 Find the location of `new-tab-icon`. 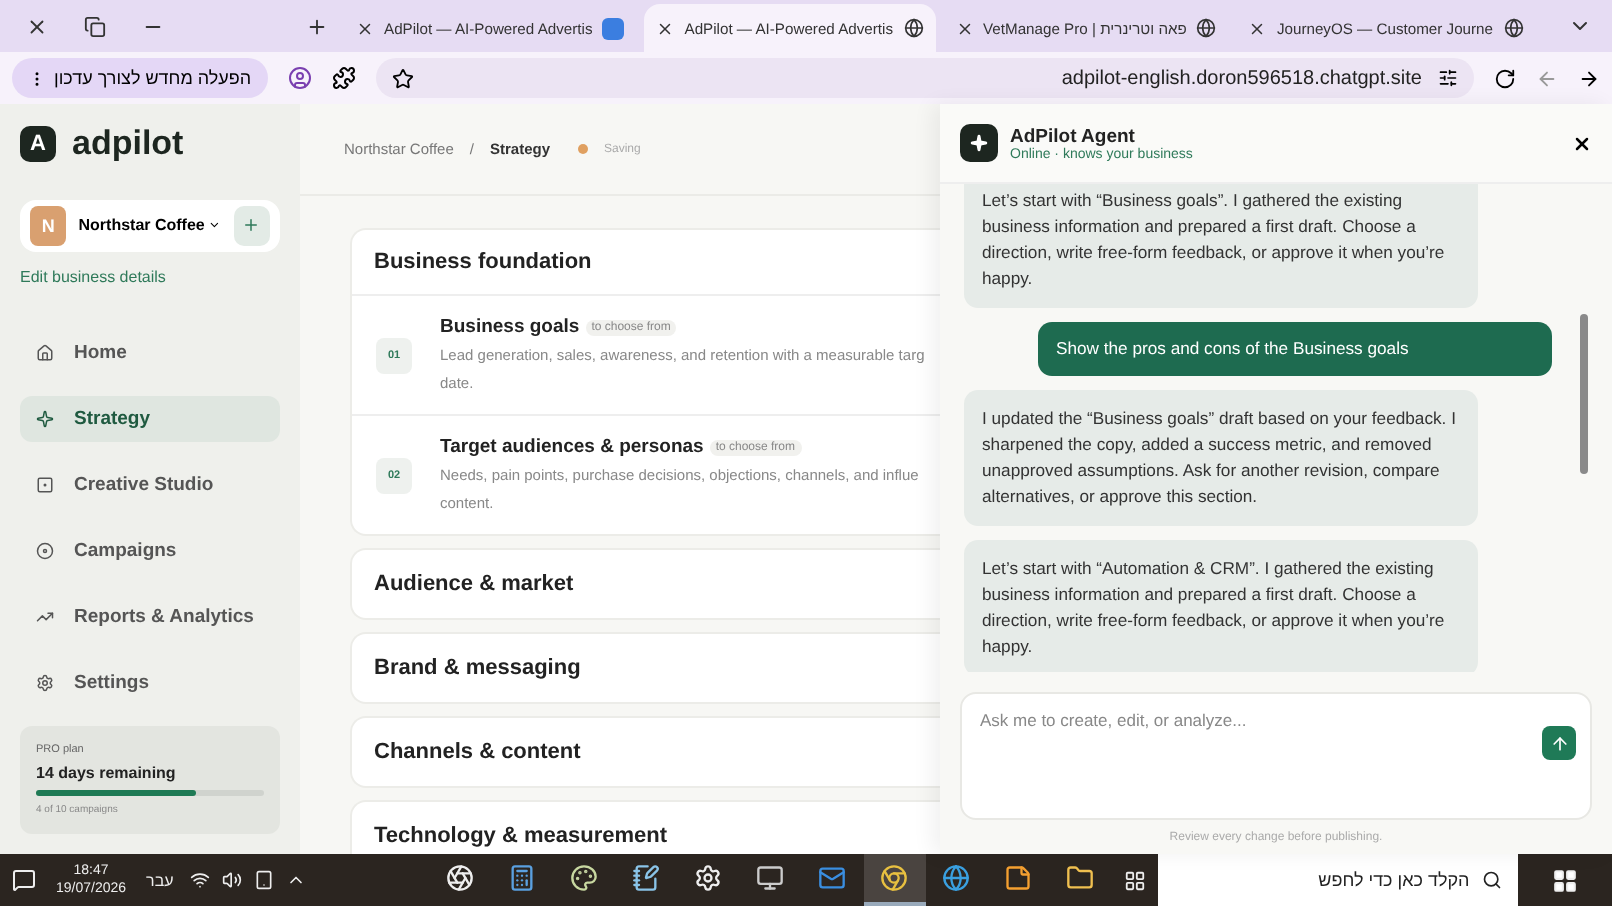

new-tab-icon is located at coordinates (317, 26).